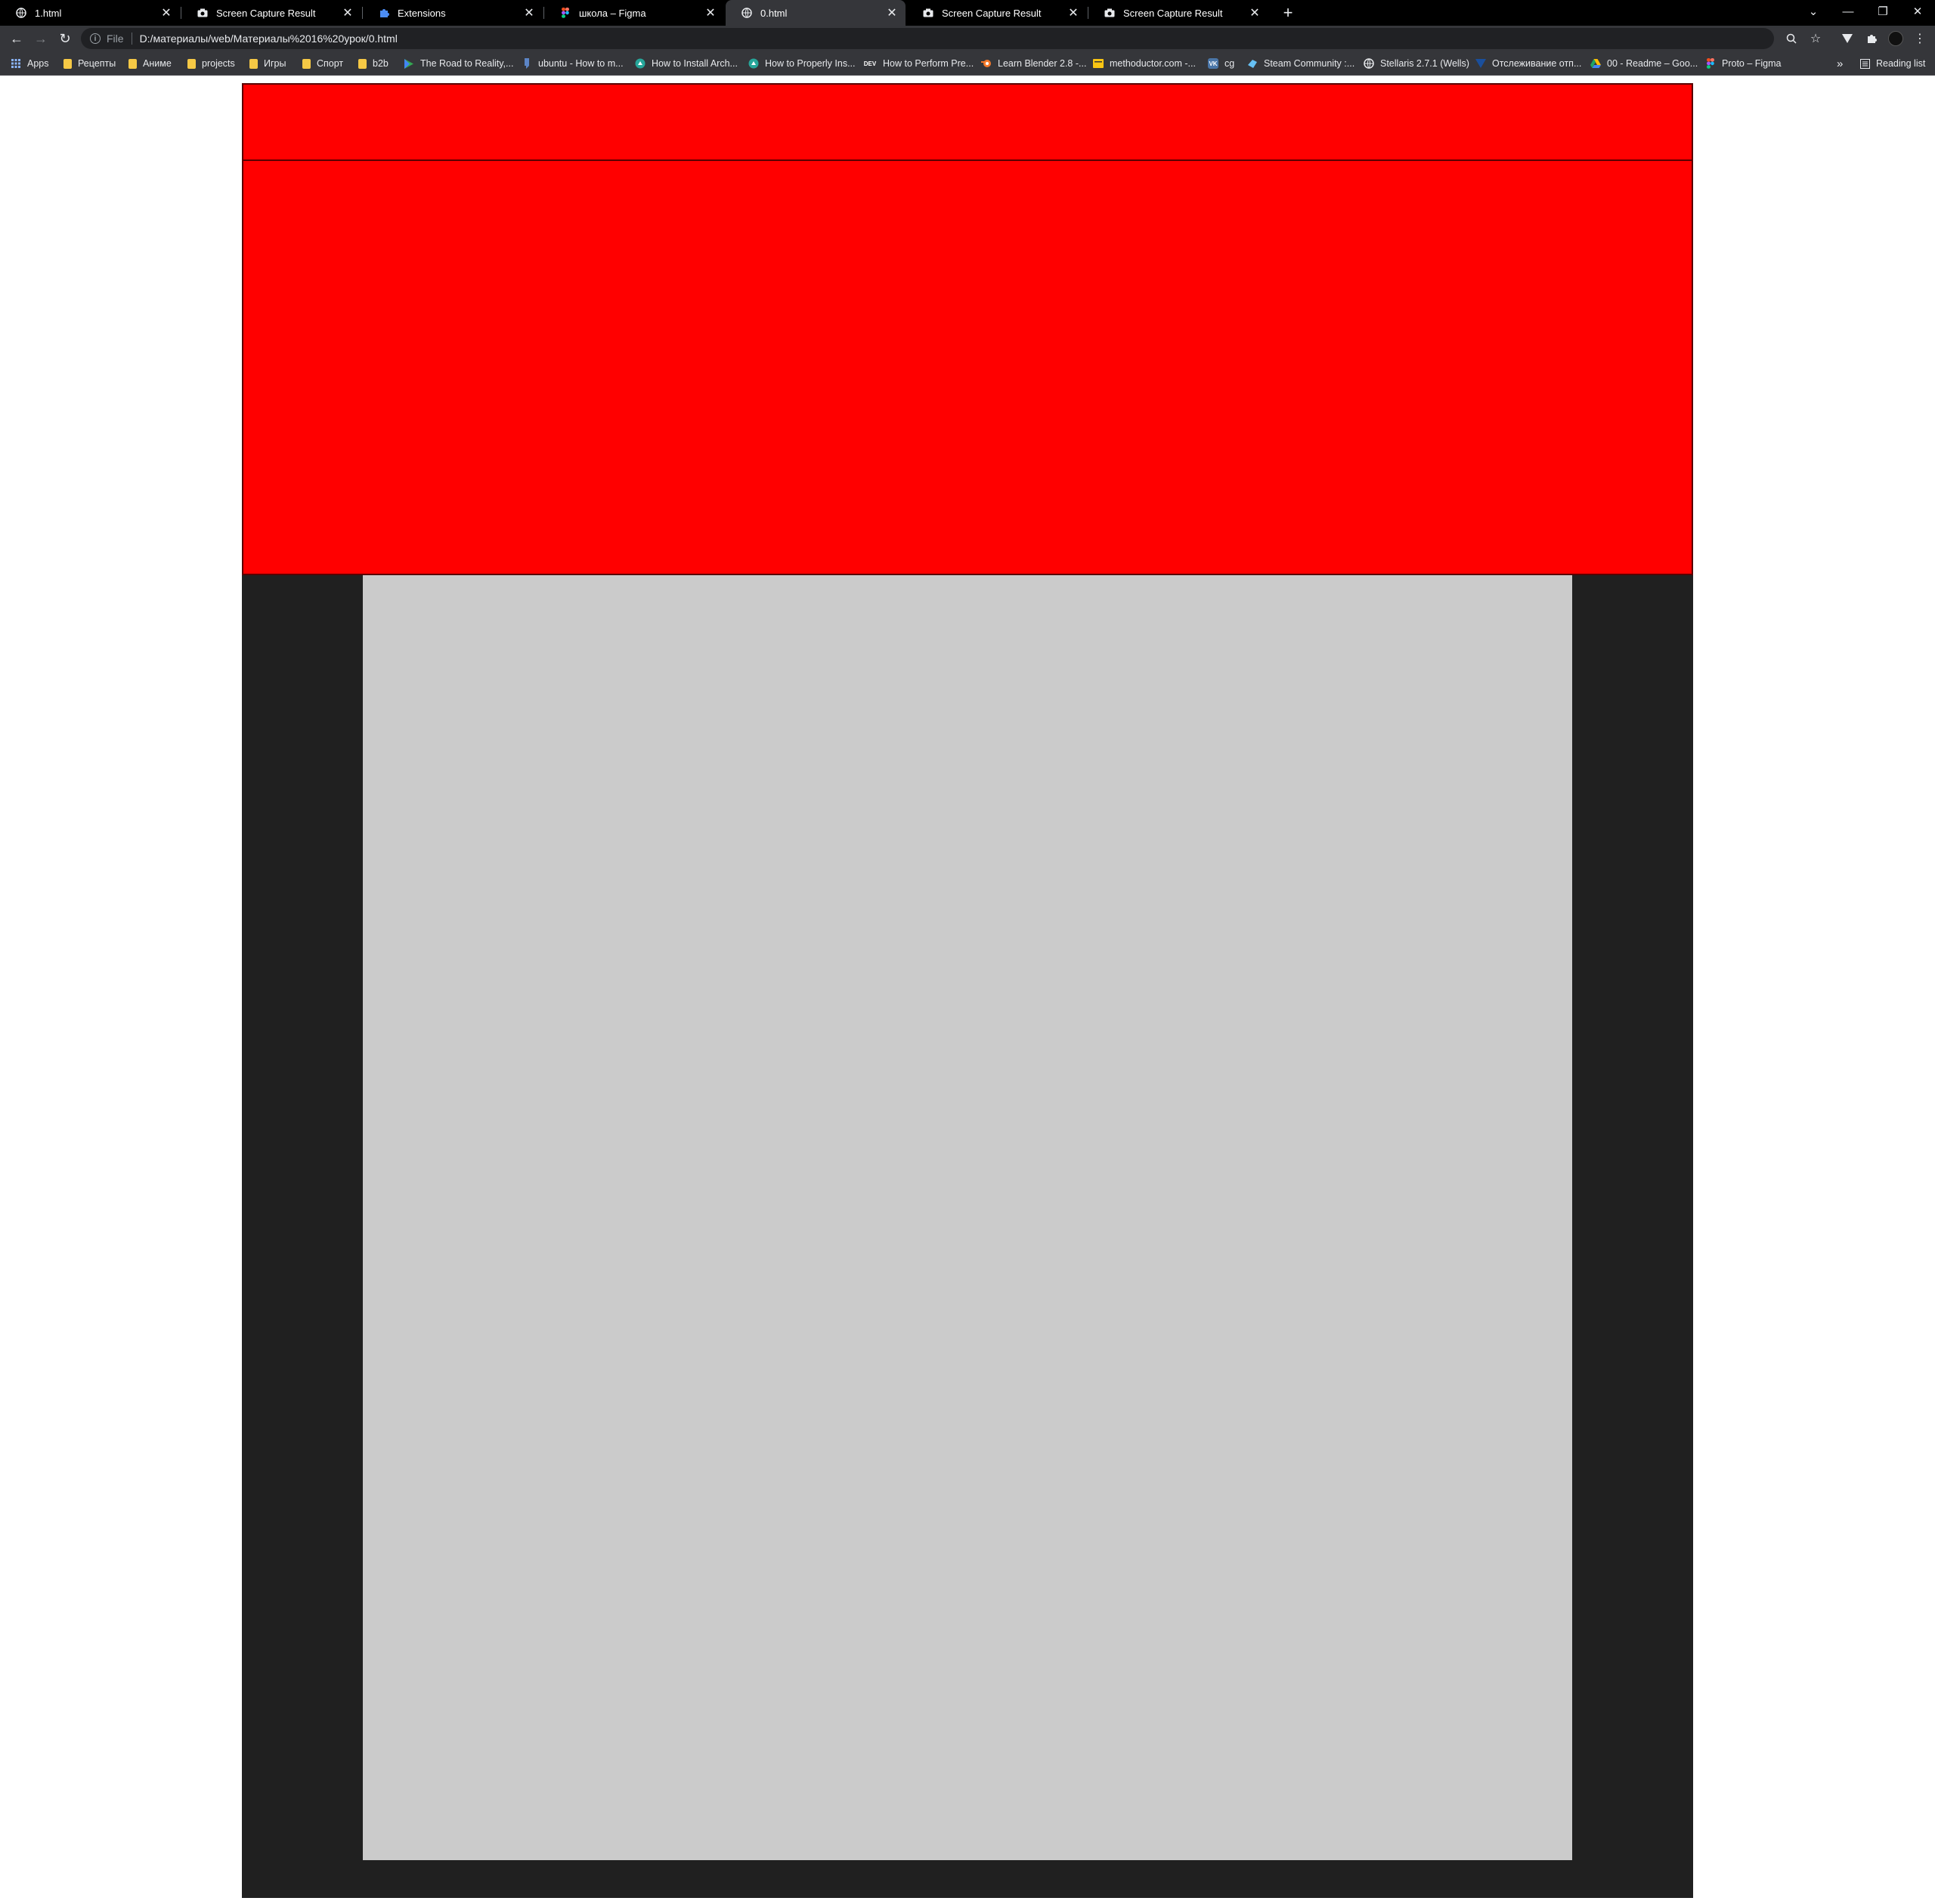 Image resolution: width=1935 pixels, height=1904 pixels. I want to click on bookmark-folder: b2b, so click(373, 63).